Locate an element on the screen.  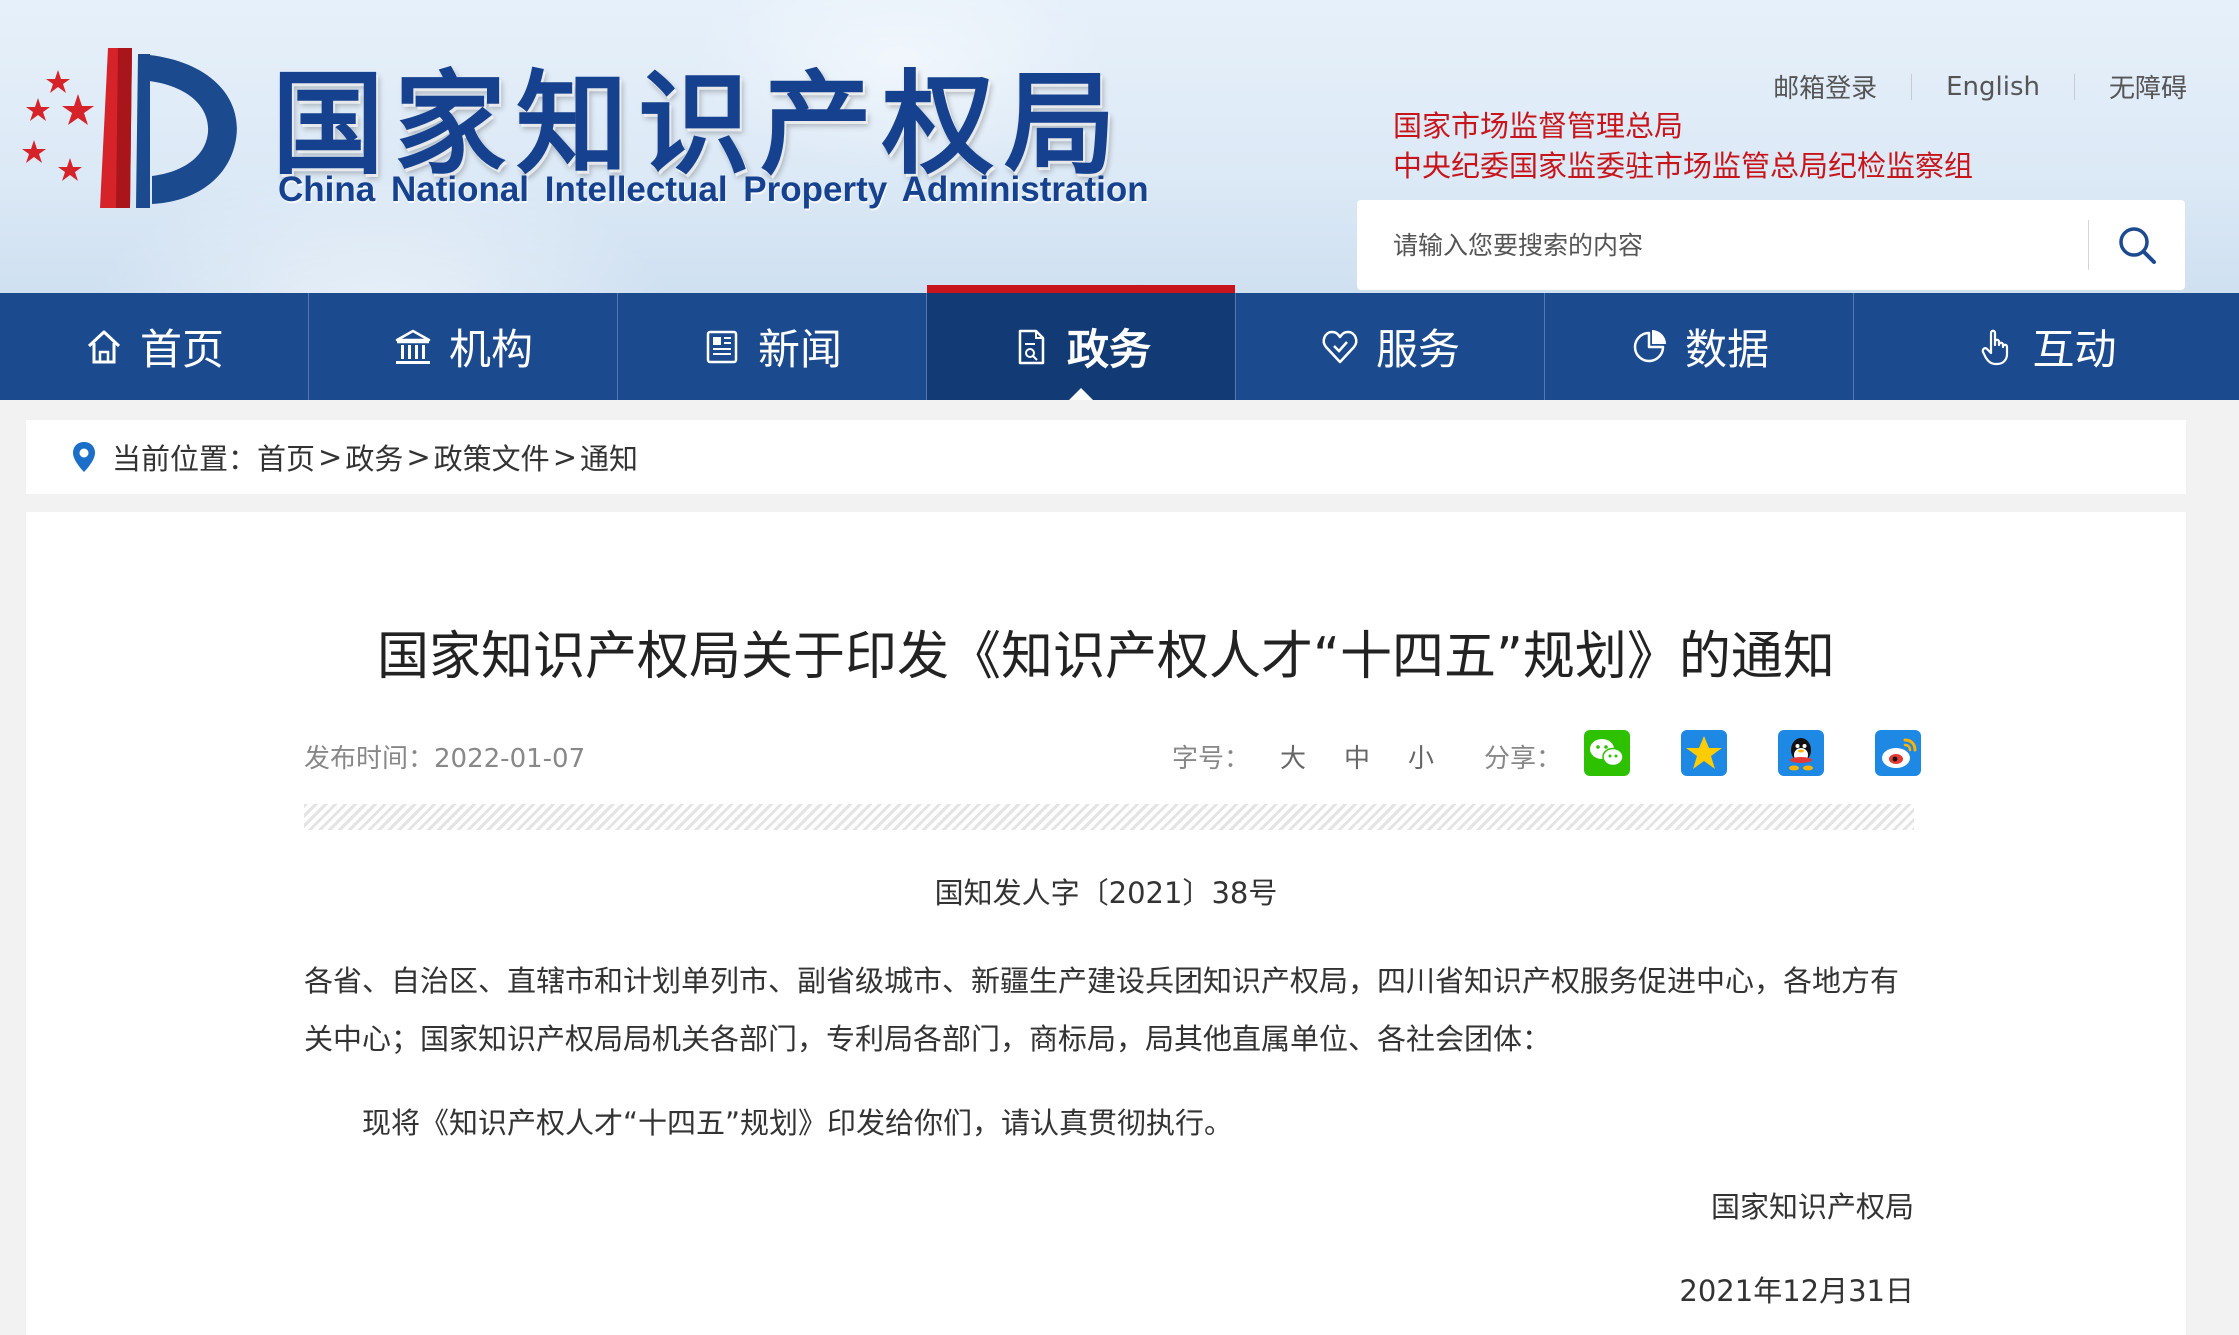
location-pin-icon is located at coordinates (84, 457).